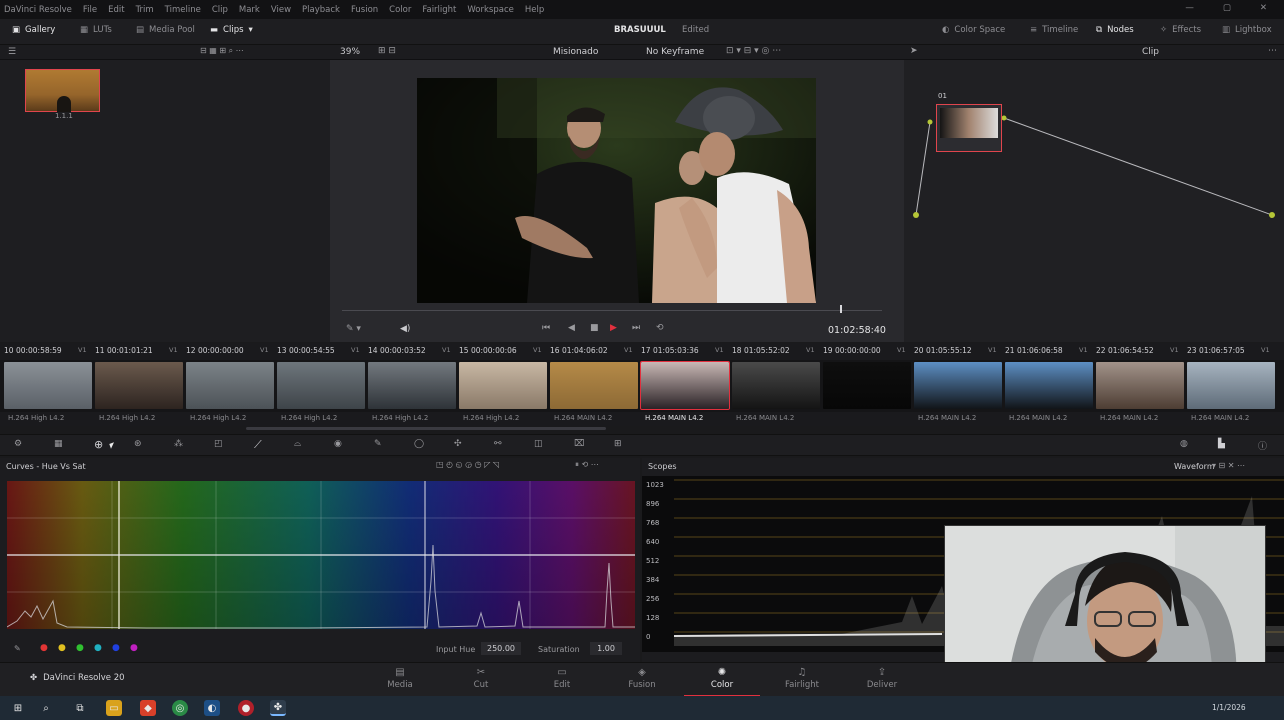 The image size is (1284, 720). Describe the element at coordinates (114, 708) in the screenshot. I see `file-explorer-icon: ▭` at that location.